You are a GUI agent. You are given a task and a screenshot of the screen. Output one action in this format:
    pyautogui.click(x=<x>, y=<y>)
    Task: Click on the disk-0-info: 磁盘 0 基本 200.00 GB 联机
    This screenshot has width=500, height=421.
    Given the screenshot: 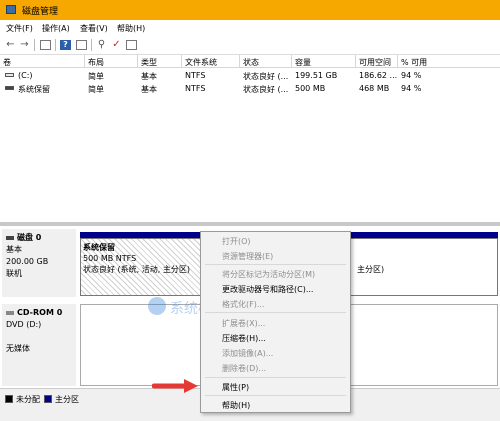 What is the action you would take?
    pyautogui.click(x=39, y=263)
    